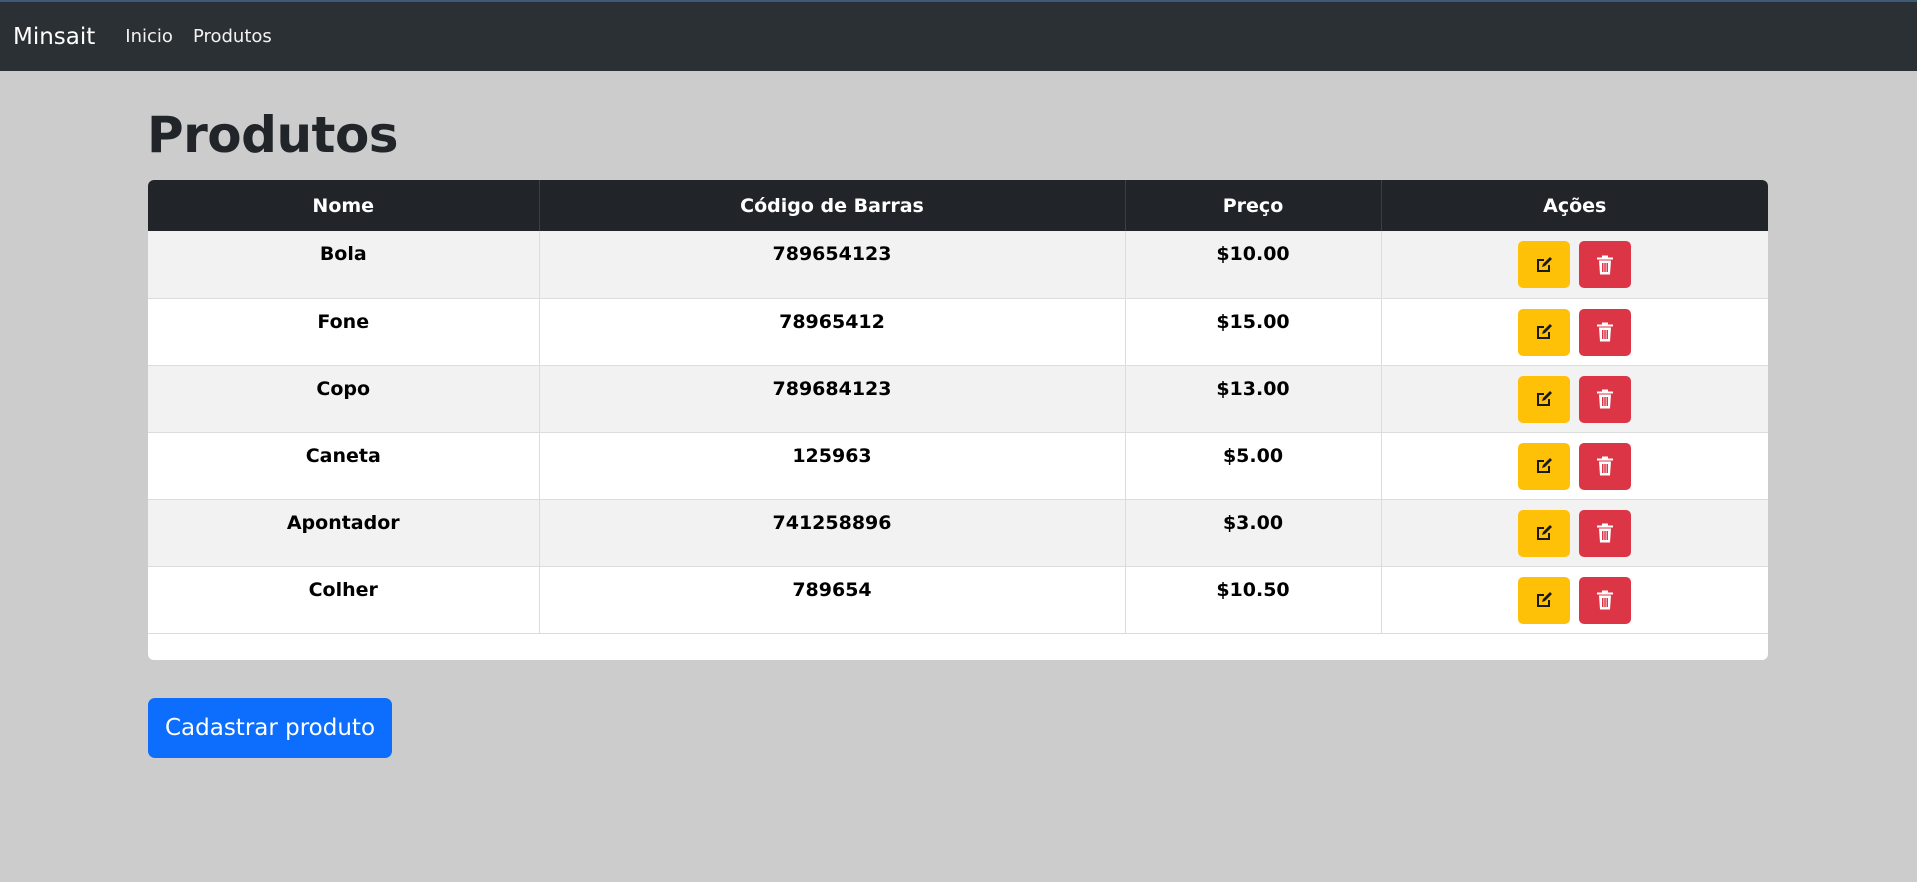 The image size is (1917, 882). I want to click on cell-nome: Colher, so click(344, 600).